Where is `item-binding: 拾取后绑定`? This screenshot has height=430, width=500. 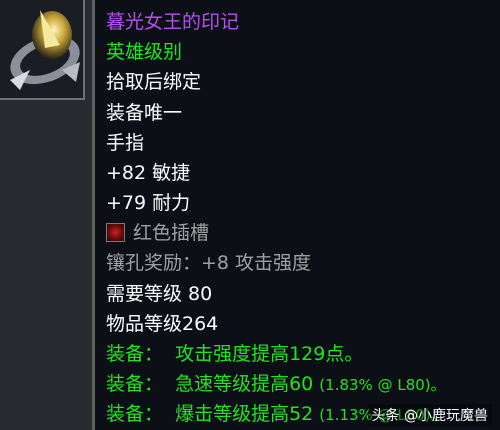 item-binding: 拾取后绑定 is located at coordinates (154, 82).